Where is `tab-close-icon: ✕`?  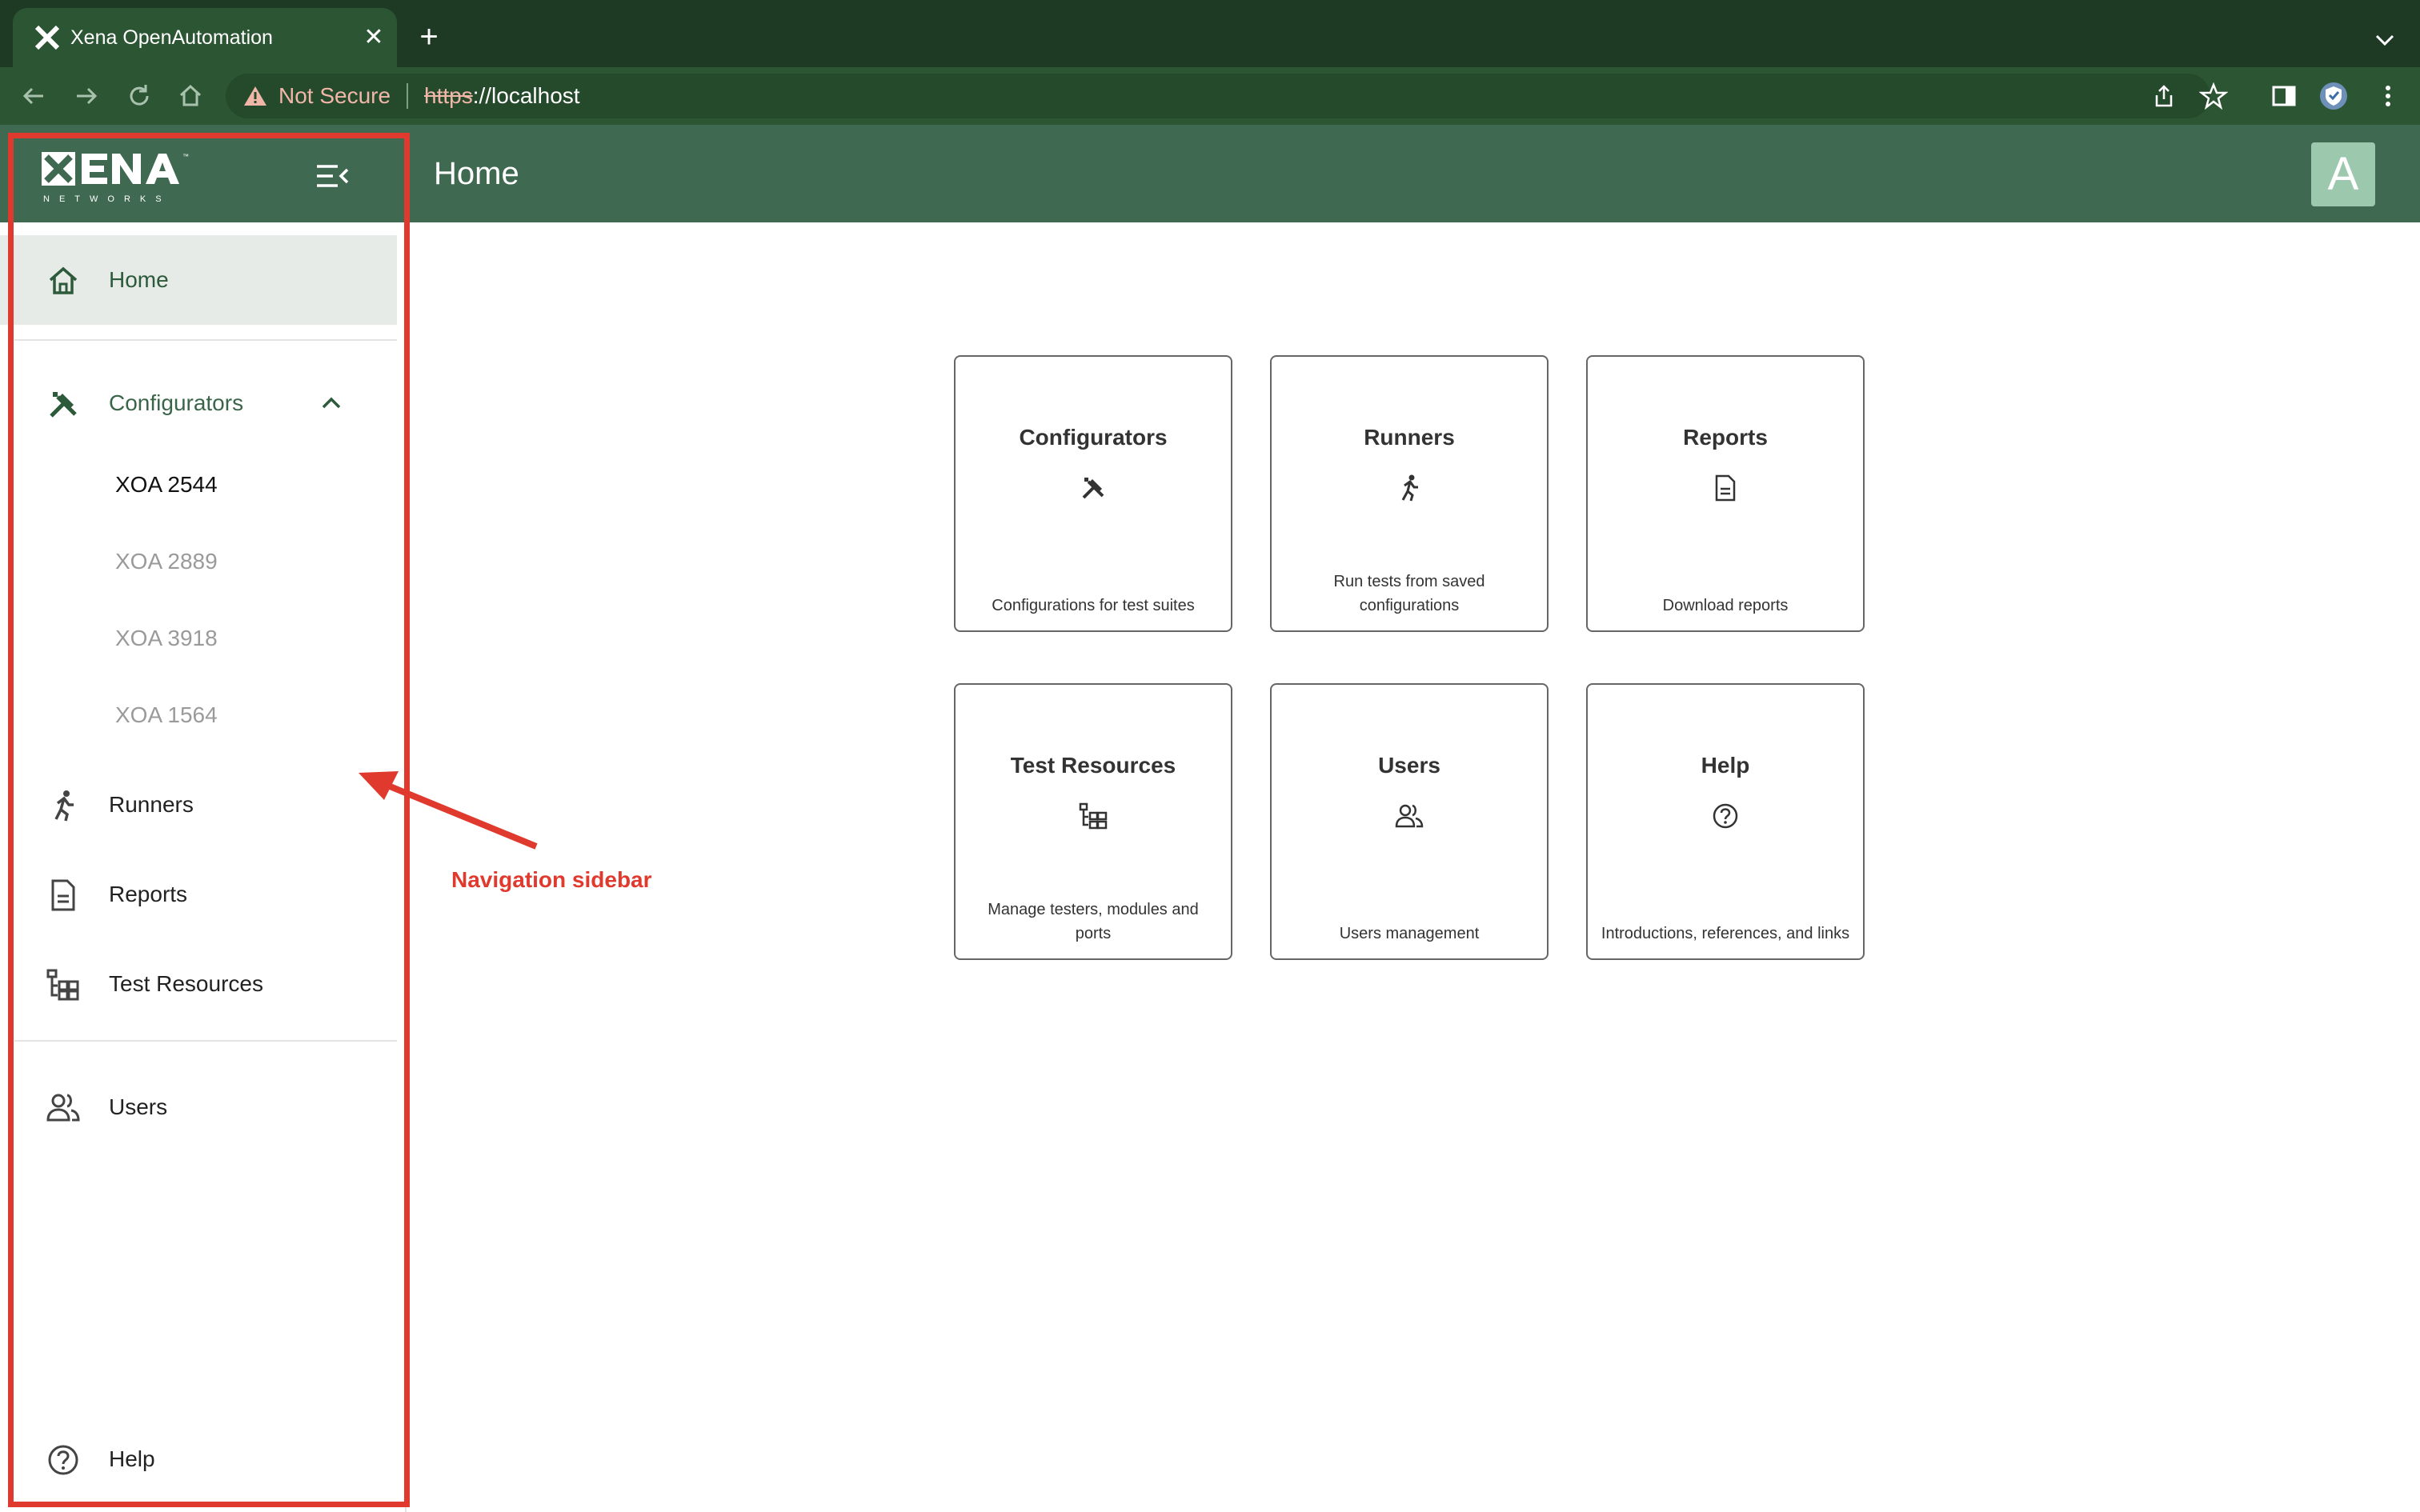
tab-close-icon: ✕ is located at coordinates (373, 37).